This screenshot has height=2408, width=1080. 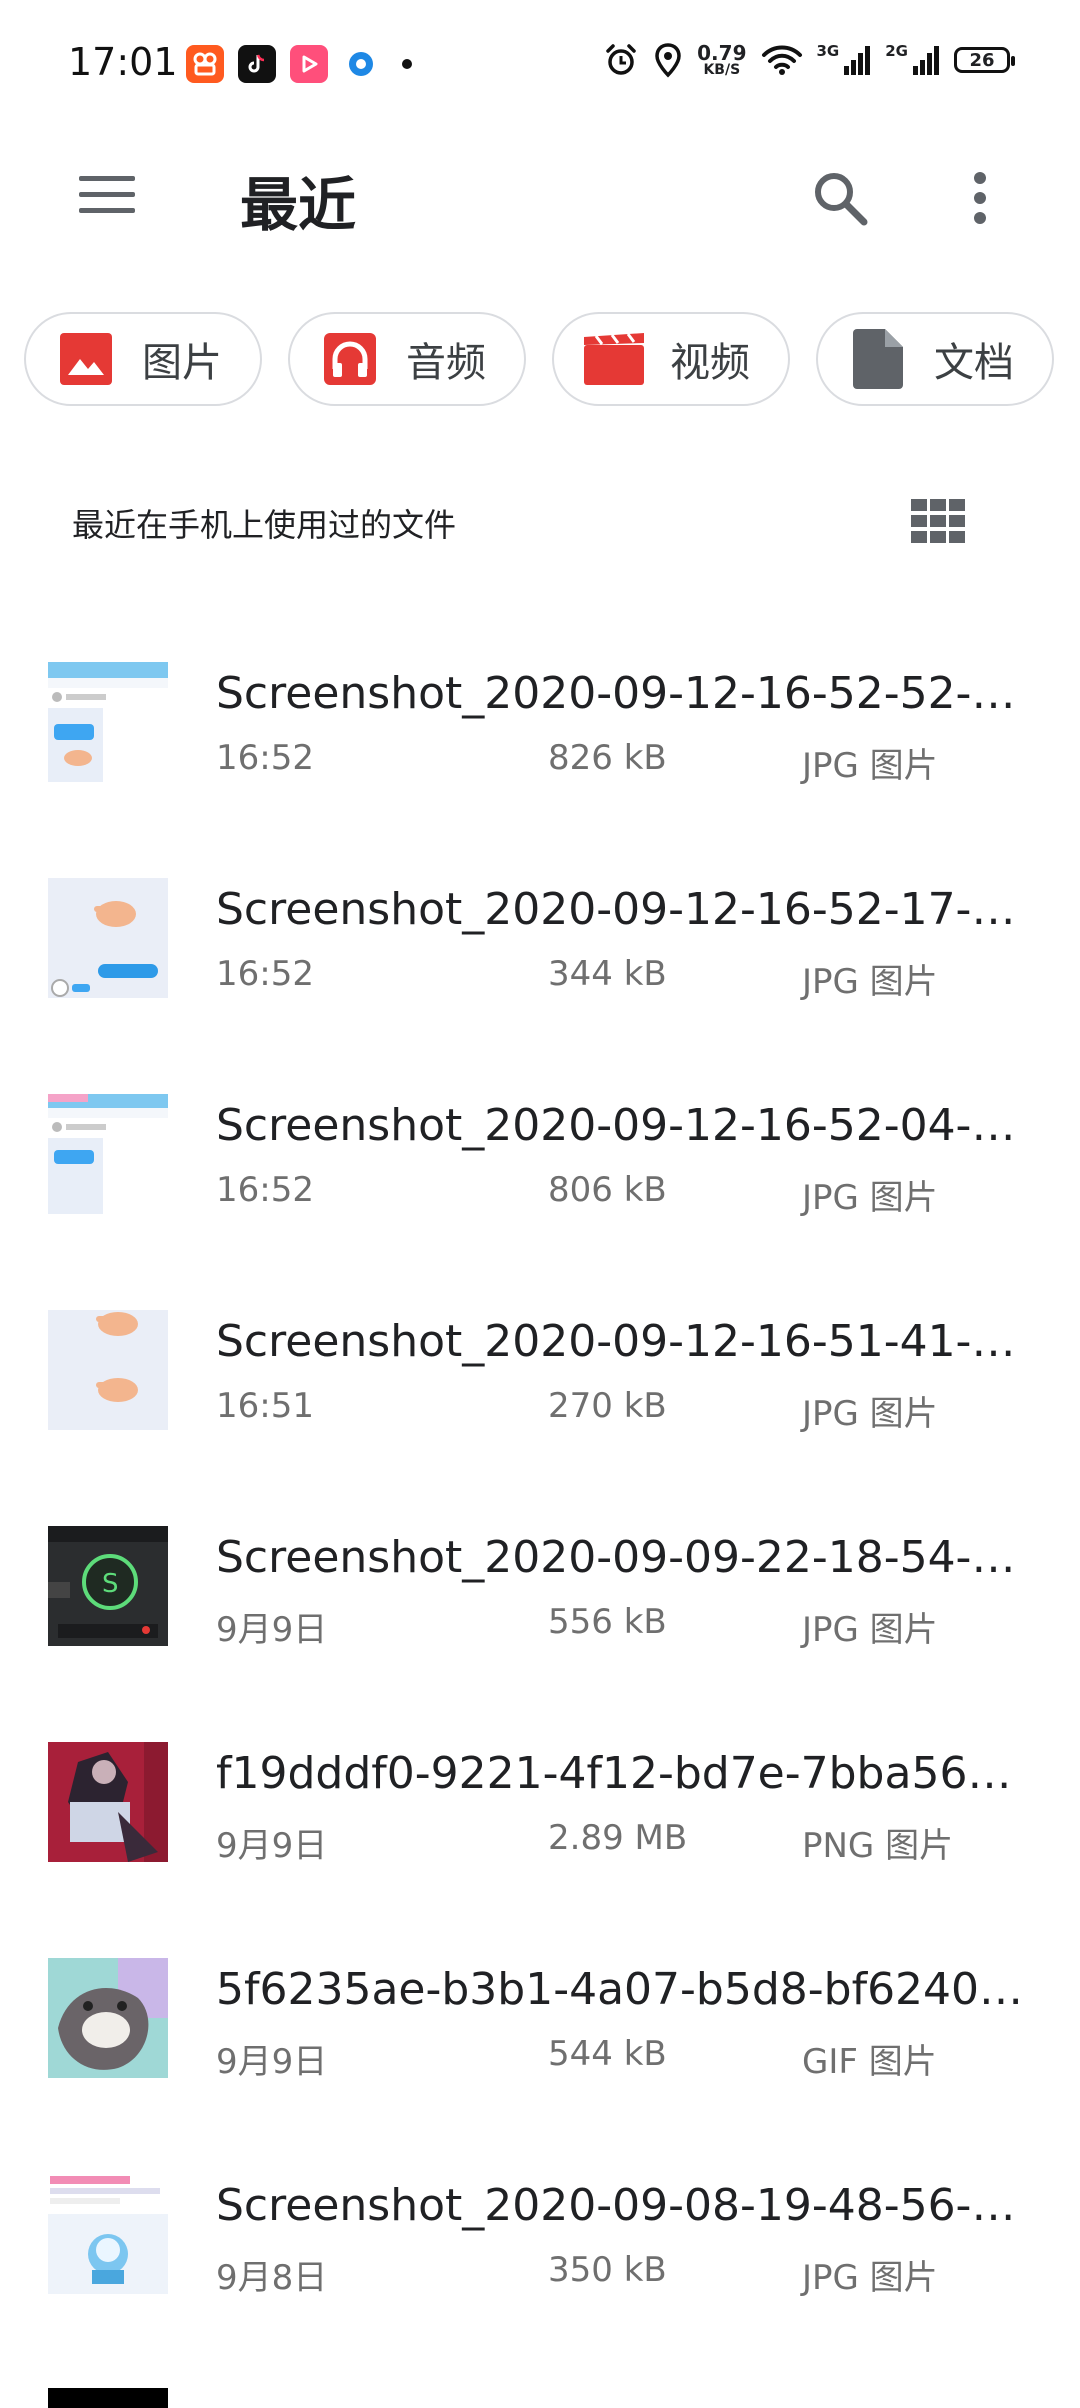 What do you see at coordinates (309, 64) in the screenshot?
I see `video-app-icon` at bounding box center [309, 64].